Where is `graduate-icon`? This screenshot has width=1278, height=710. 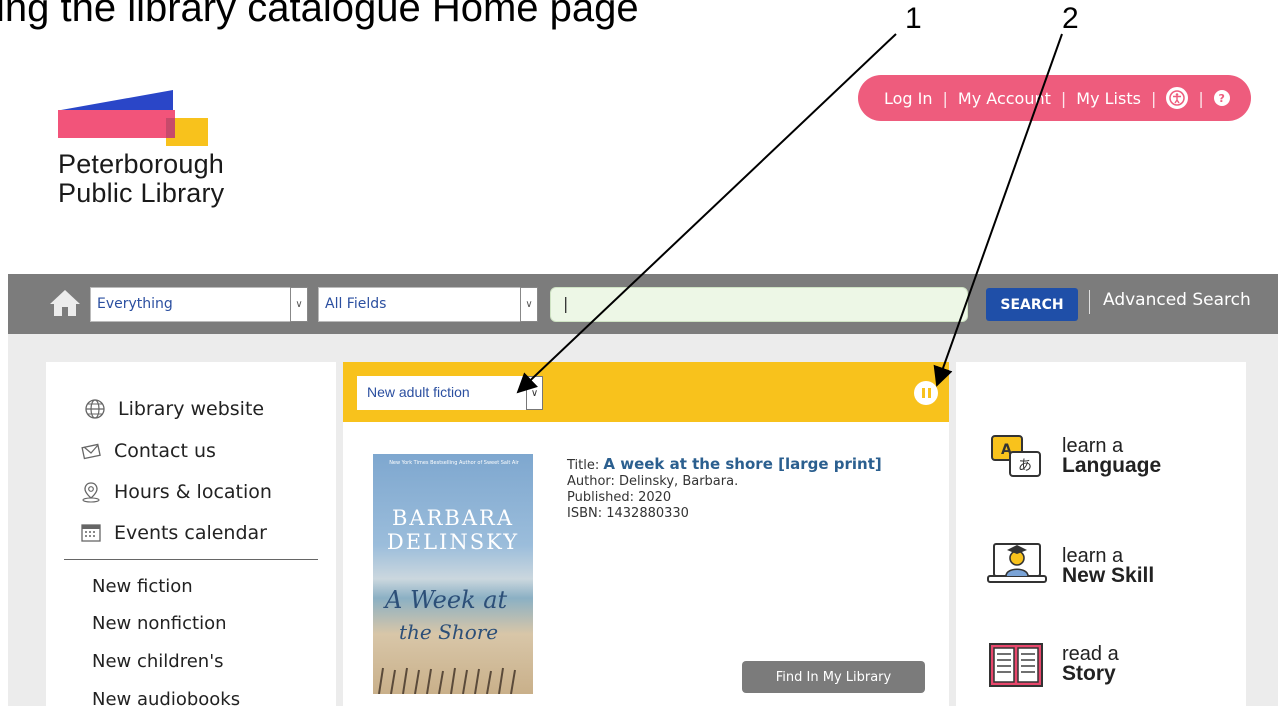
graduate-icon is located at coordinates (1017, 563).